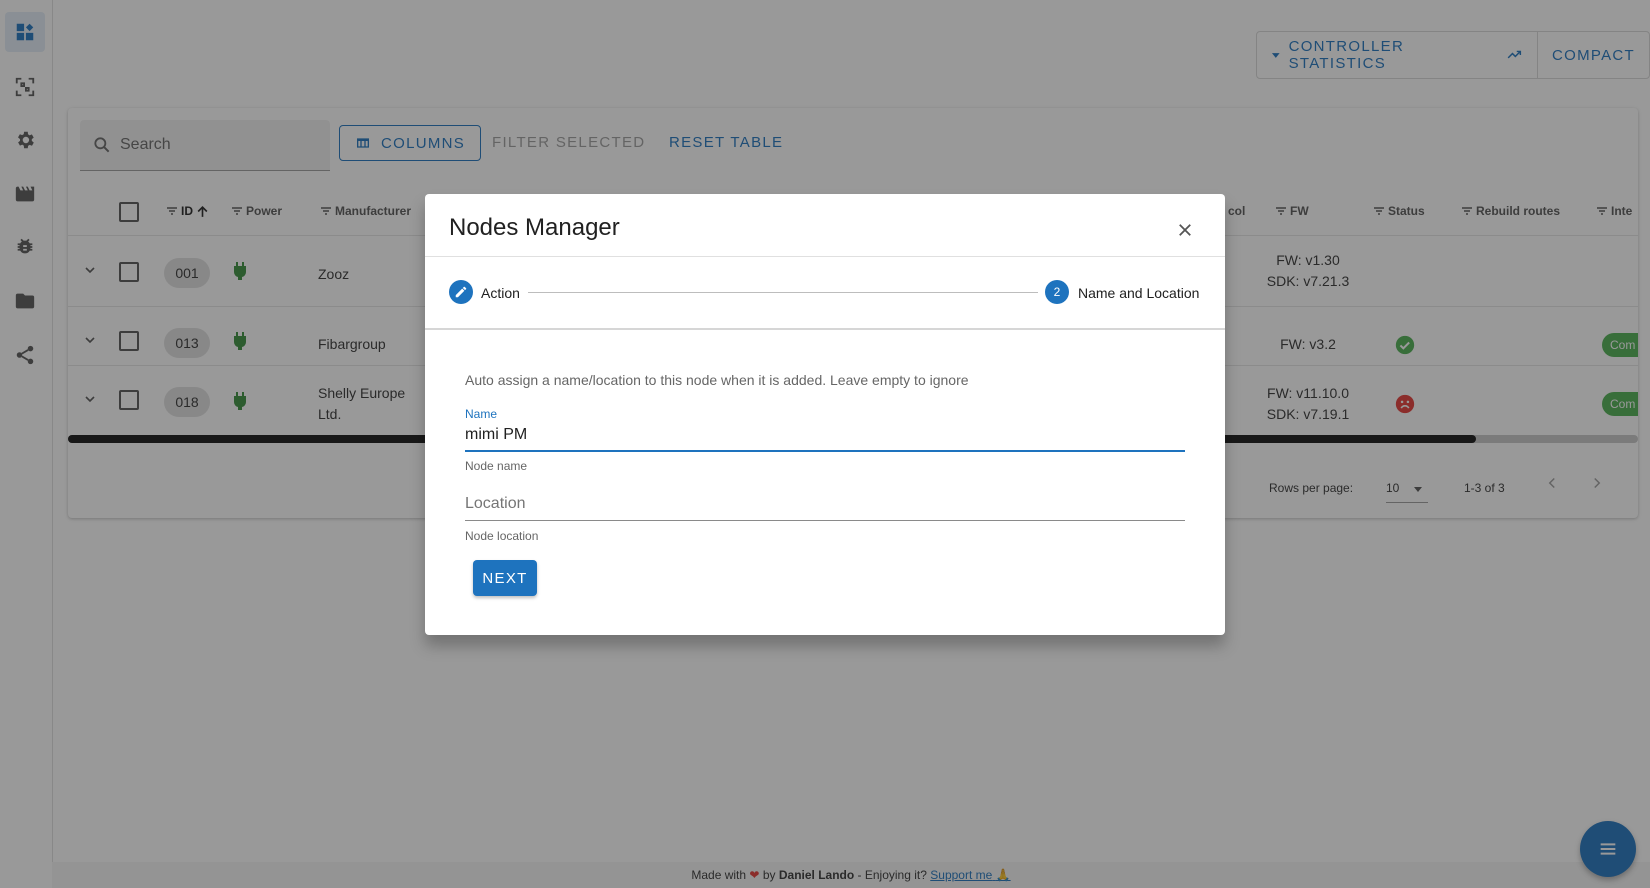  Describe the element at coordinates (500, 293) in the screenshot. I see `step-action-label: Action` at that location.